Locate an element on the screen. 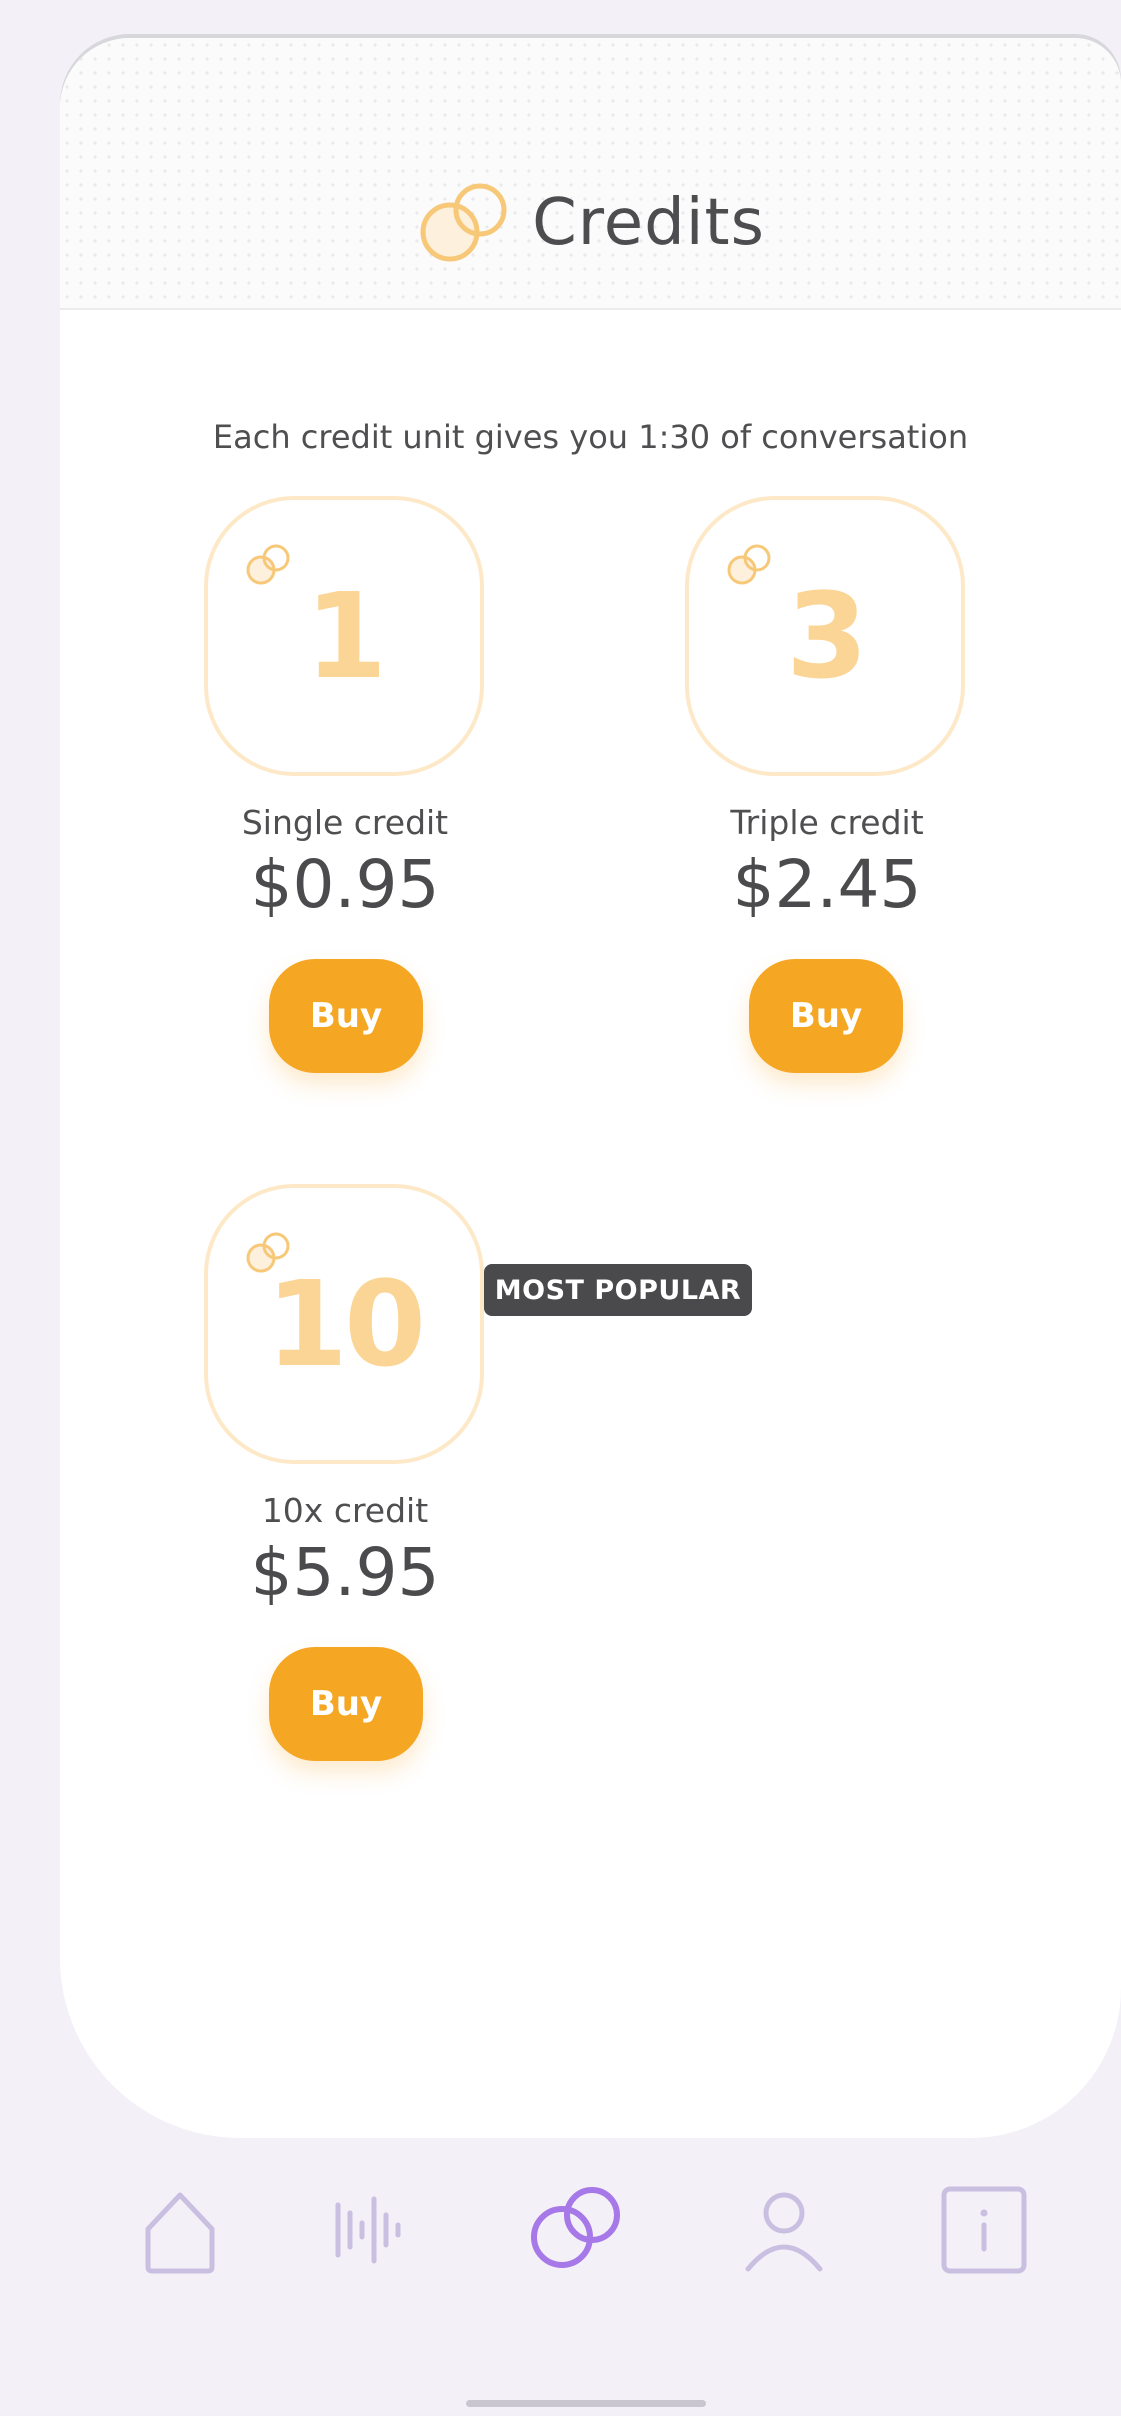  credits-logo-icon is located at coordinates (464, 223).